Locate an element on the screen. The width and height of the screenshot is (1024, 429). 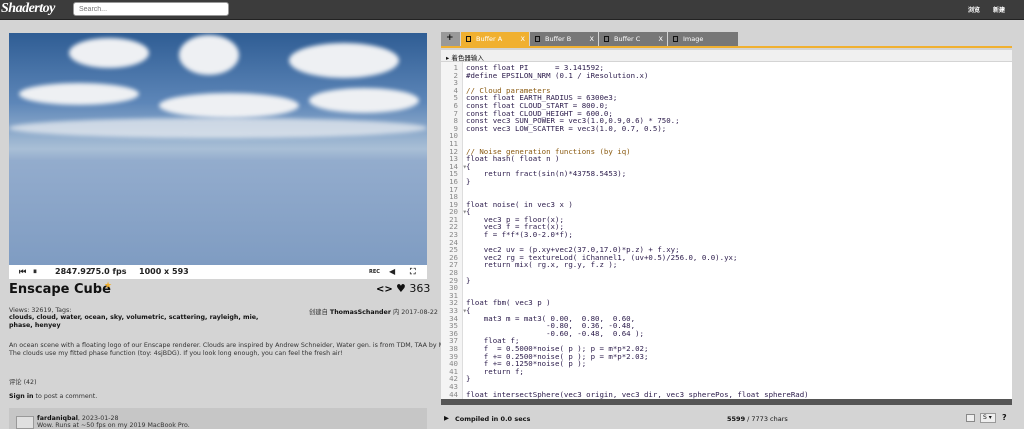
rewind-icon: ⏮ is located at coordinates (22, 272).